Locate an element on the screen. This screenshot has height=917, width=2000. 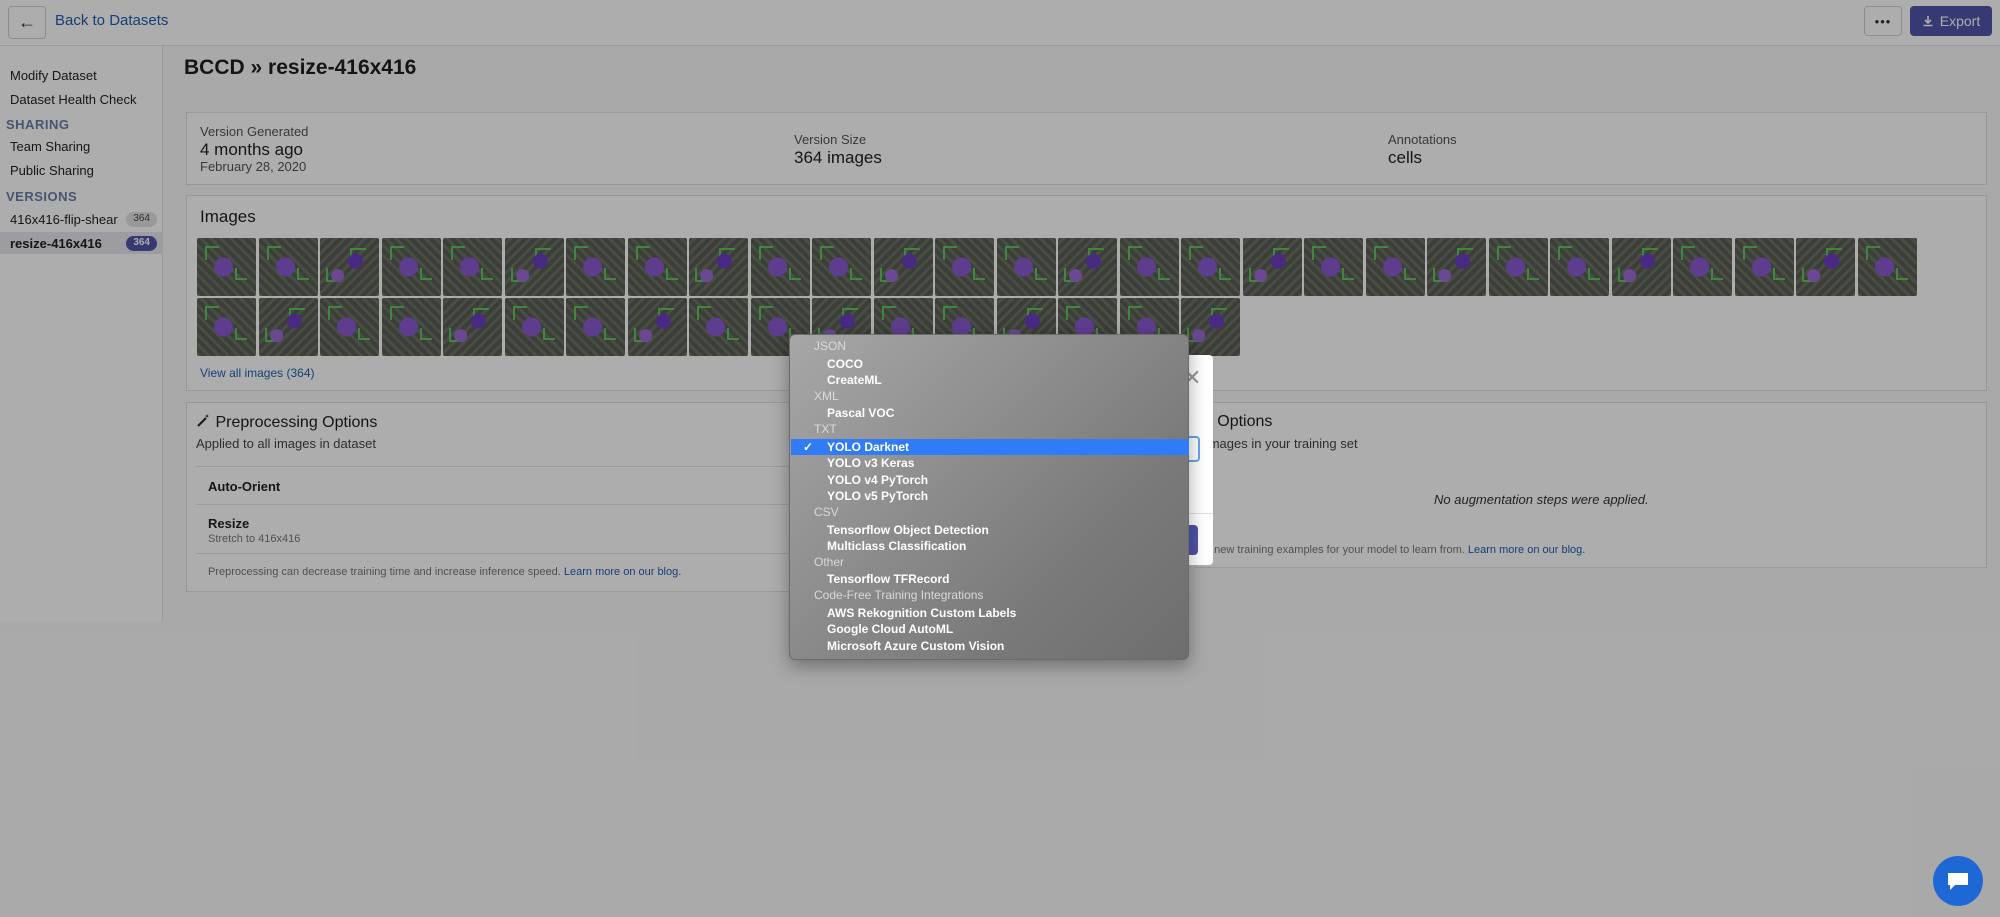
dropdown-option-label: Pascal VOC is located at coordinates (861, 413).